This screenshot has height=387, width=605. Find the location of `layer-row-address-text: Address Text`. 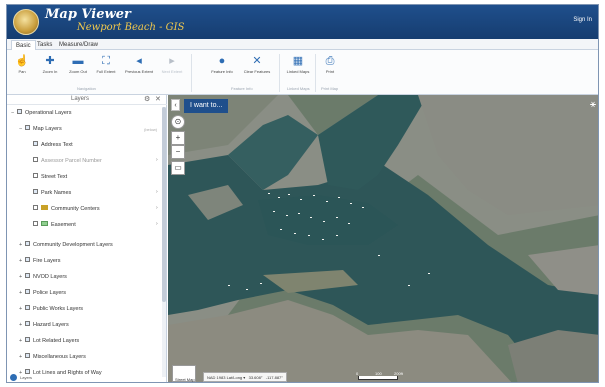

layer-row-address-text: Address Text is located at coordinates (53, 145).